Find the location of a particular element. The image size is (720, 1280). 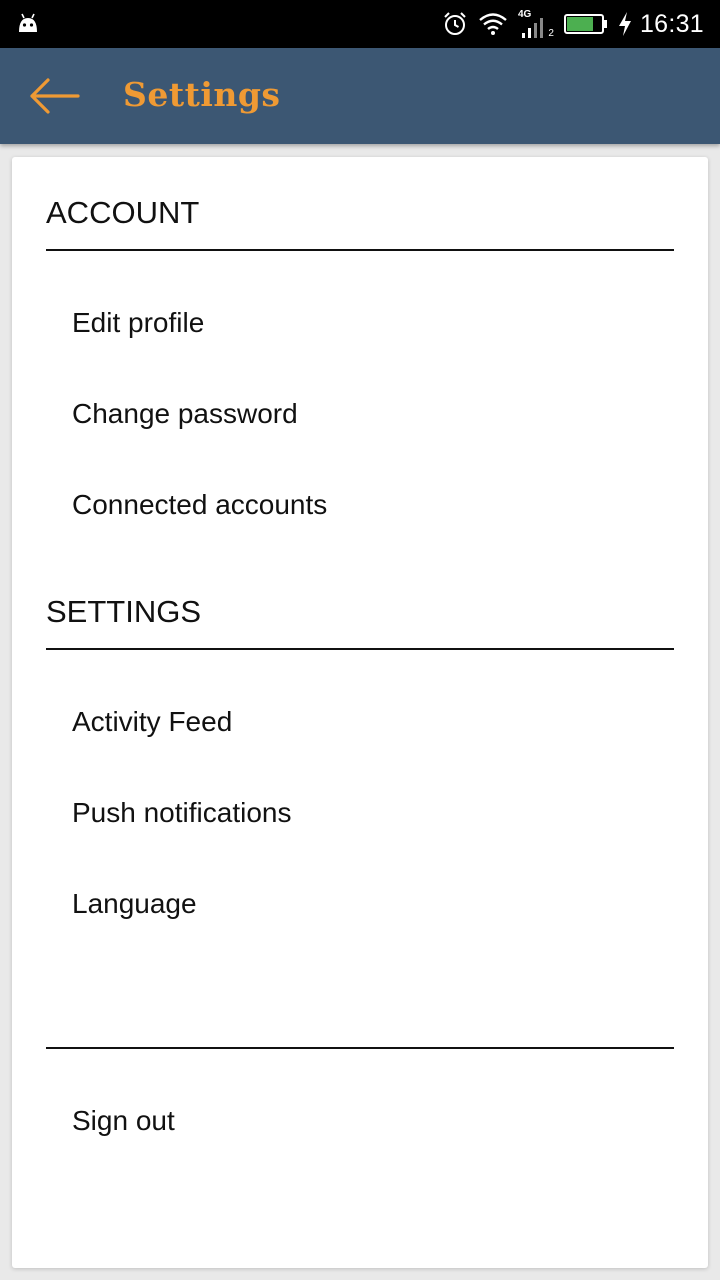

connected-accounts-item: Connected accounts is located at coordinates (199, 505).